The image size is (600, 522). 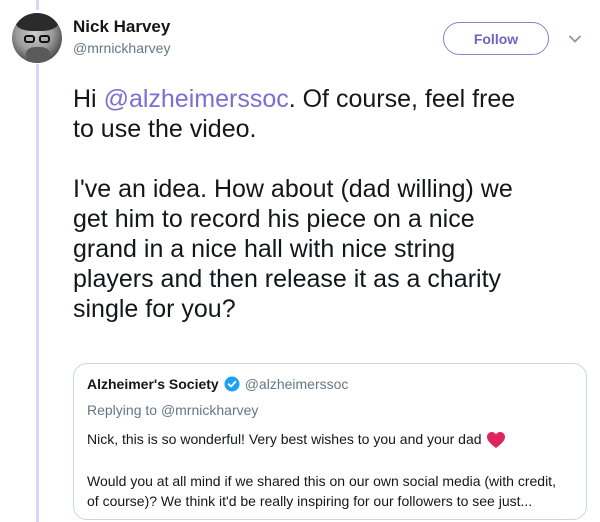 I want to click on avatar-beard, so click(x=38, y=55).